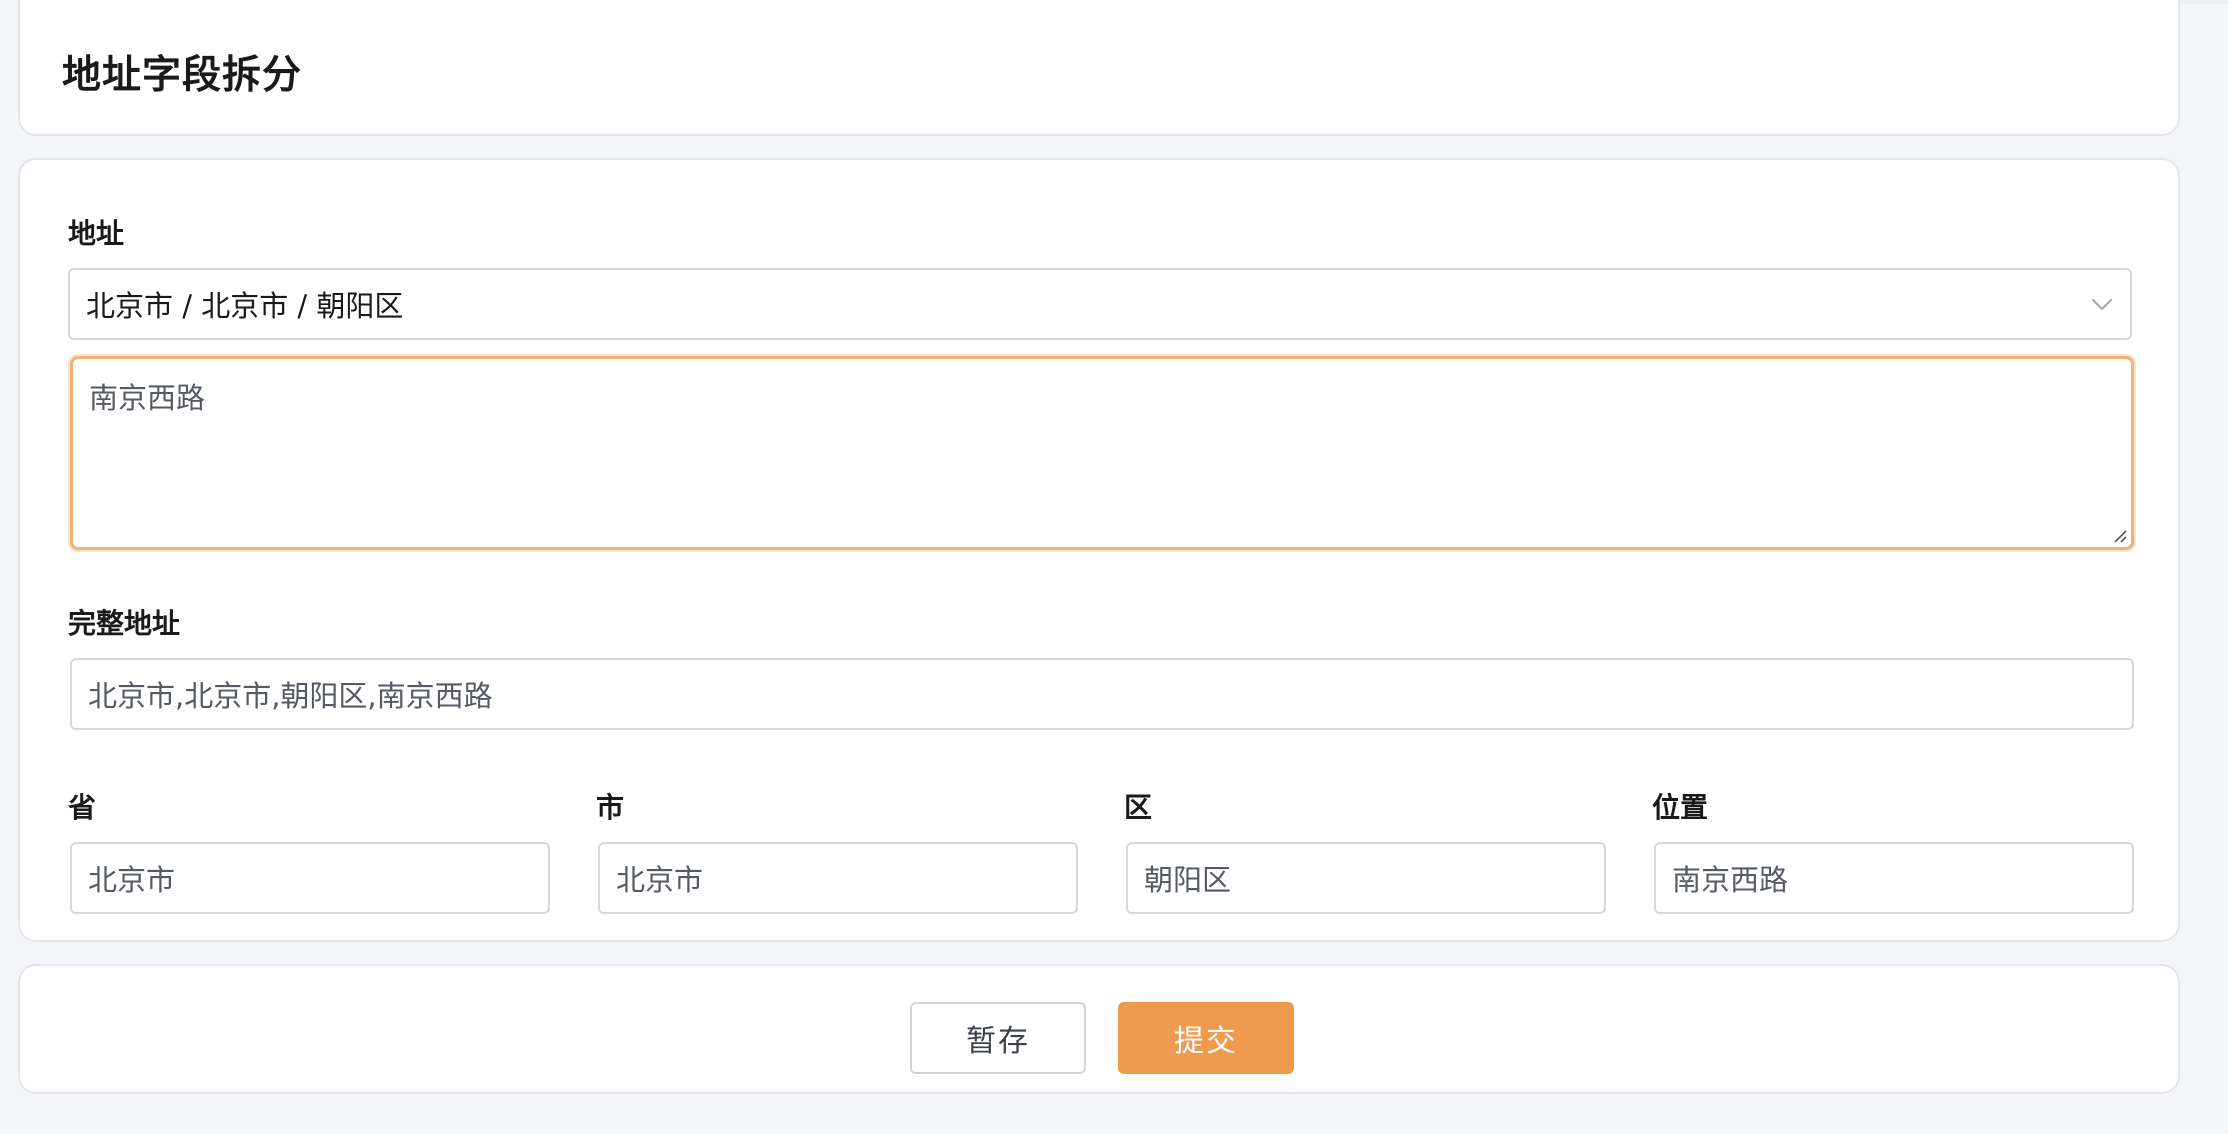 This screenshot has width=2228, height=1134. I want to click on city-input: 北京市, so click(838, 878).